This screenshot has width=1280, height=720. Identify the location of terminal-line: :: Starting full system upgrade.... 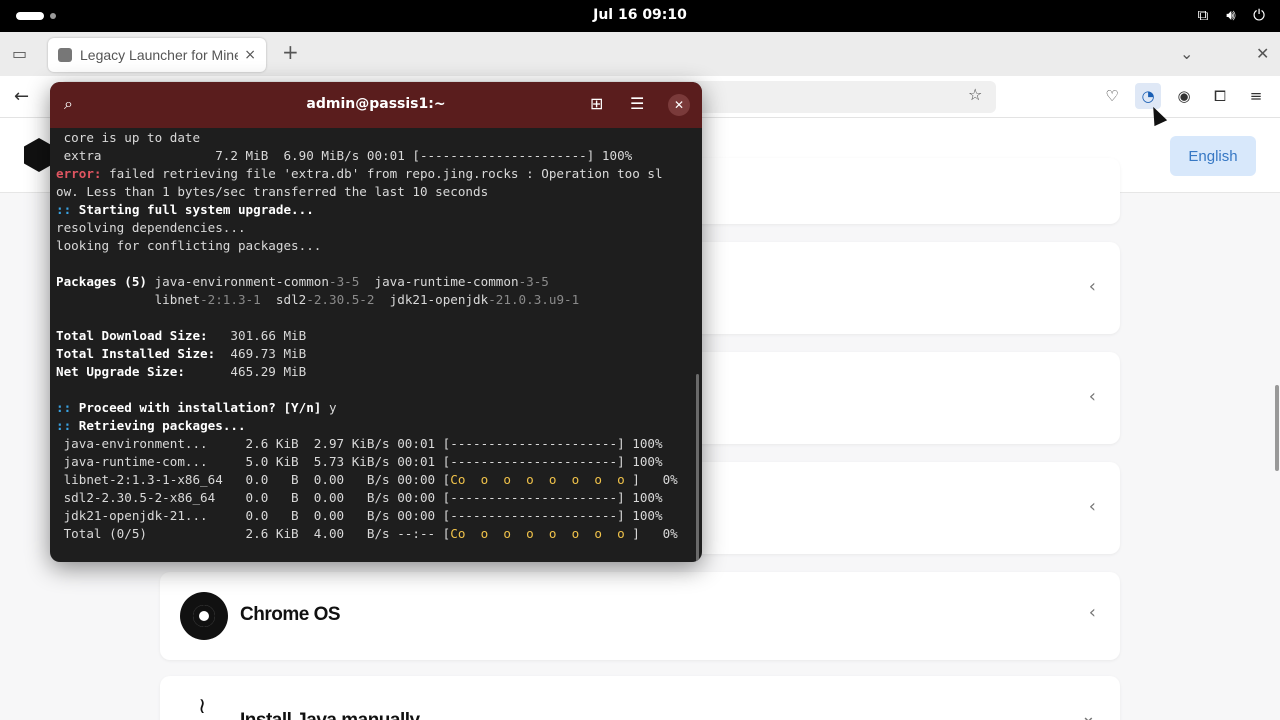
(376, 210).